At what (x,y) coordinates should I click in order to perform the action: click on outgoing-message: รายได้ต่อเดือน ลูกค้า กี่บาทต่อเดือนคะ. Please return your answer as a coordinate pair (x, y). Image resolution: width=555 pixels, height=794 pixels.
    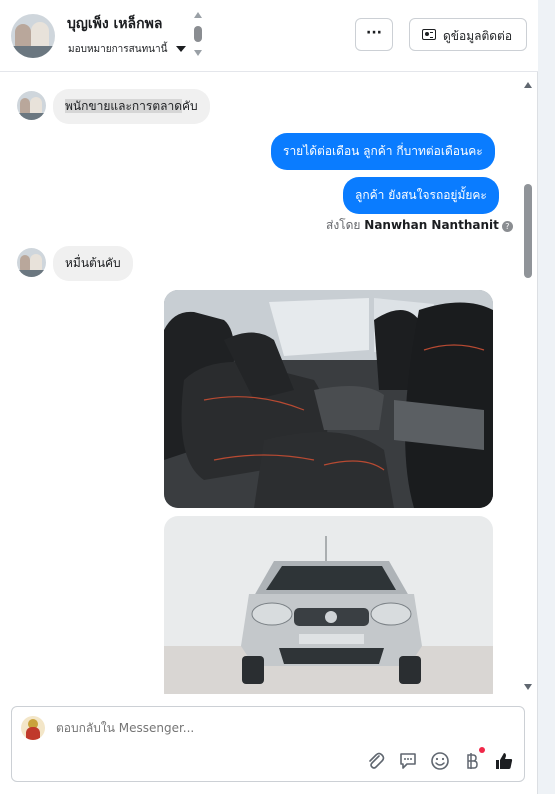
    Looking at the image, I should click on (383, 151).